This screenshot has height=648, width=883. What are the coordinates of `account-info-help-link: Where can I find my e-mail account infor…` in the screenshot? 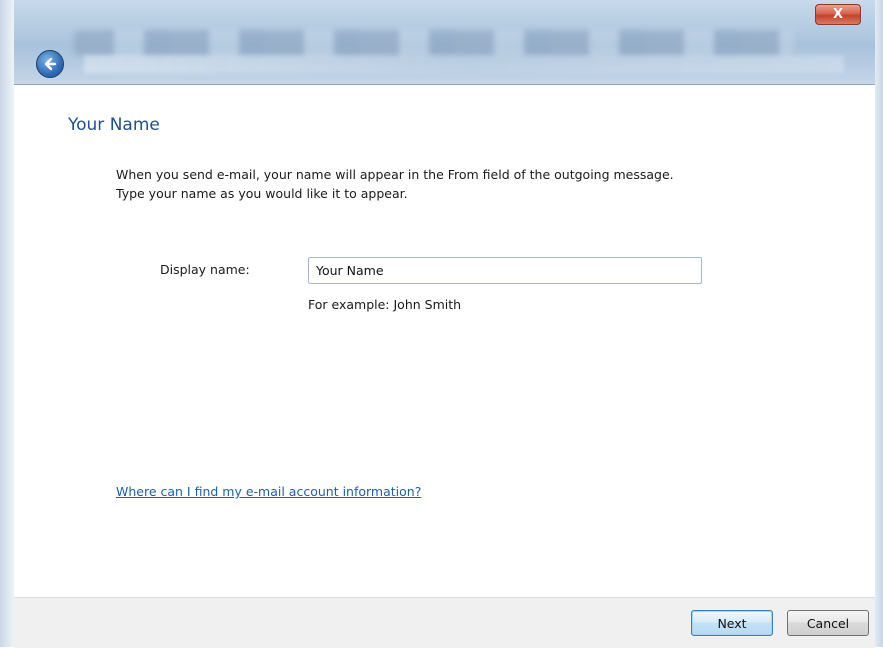 It's located at (268, 491).